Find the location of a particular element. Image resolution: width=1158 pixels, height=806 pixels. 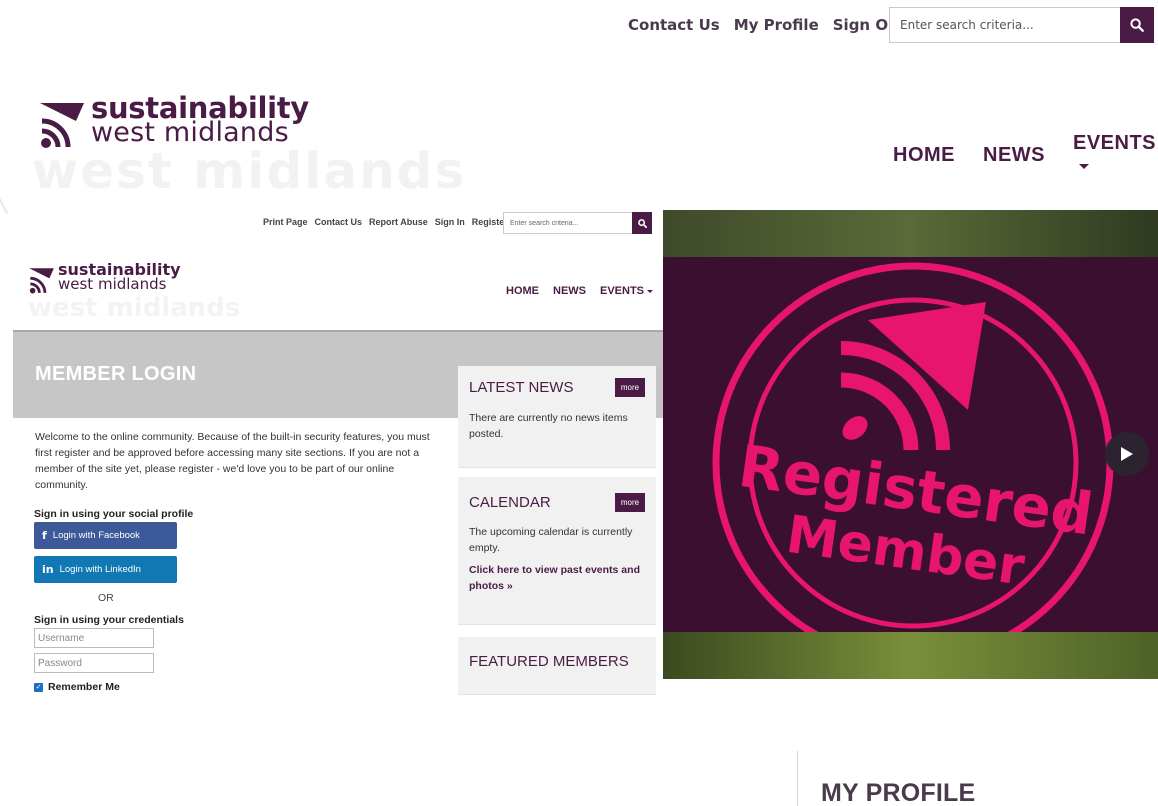

embedded-contact-us-link: Contact Us is located at coordinates (339, 222).